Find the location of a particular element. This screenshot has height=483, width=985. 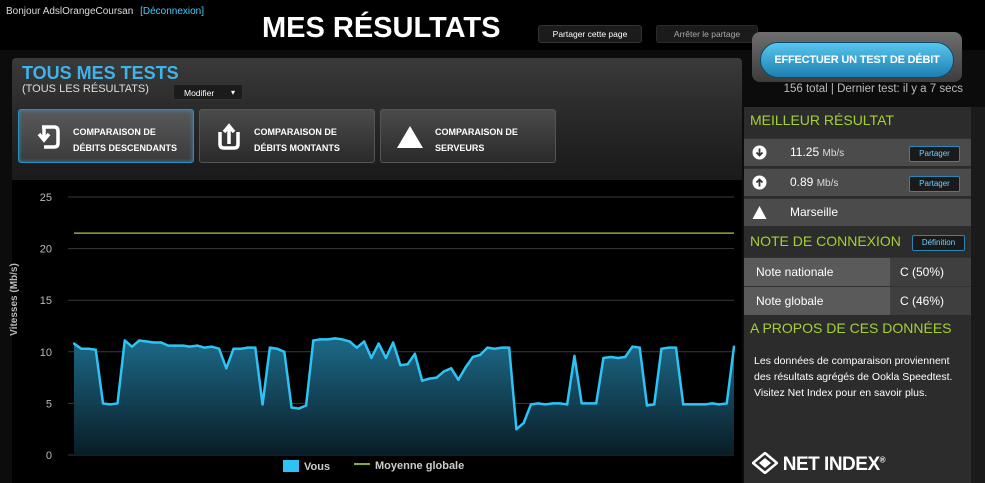

y-tick-label-2: 10 is located at coordinates (46, 353).